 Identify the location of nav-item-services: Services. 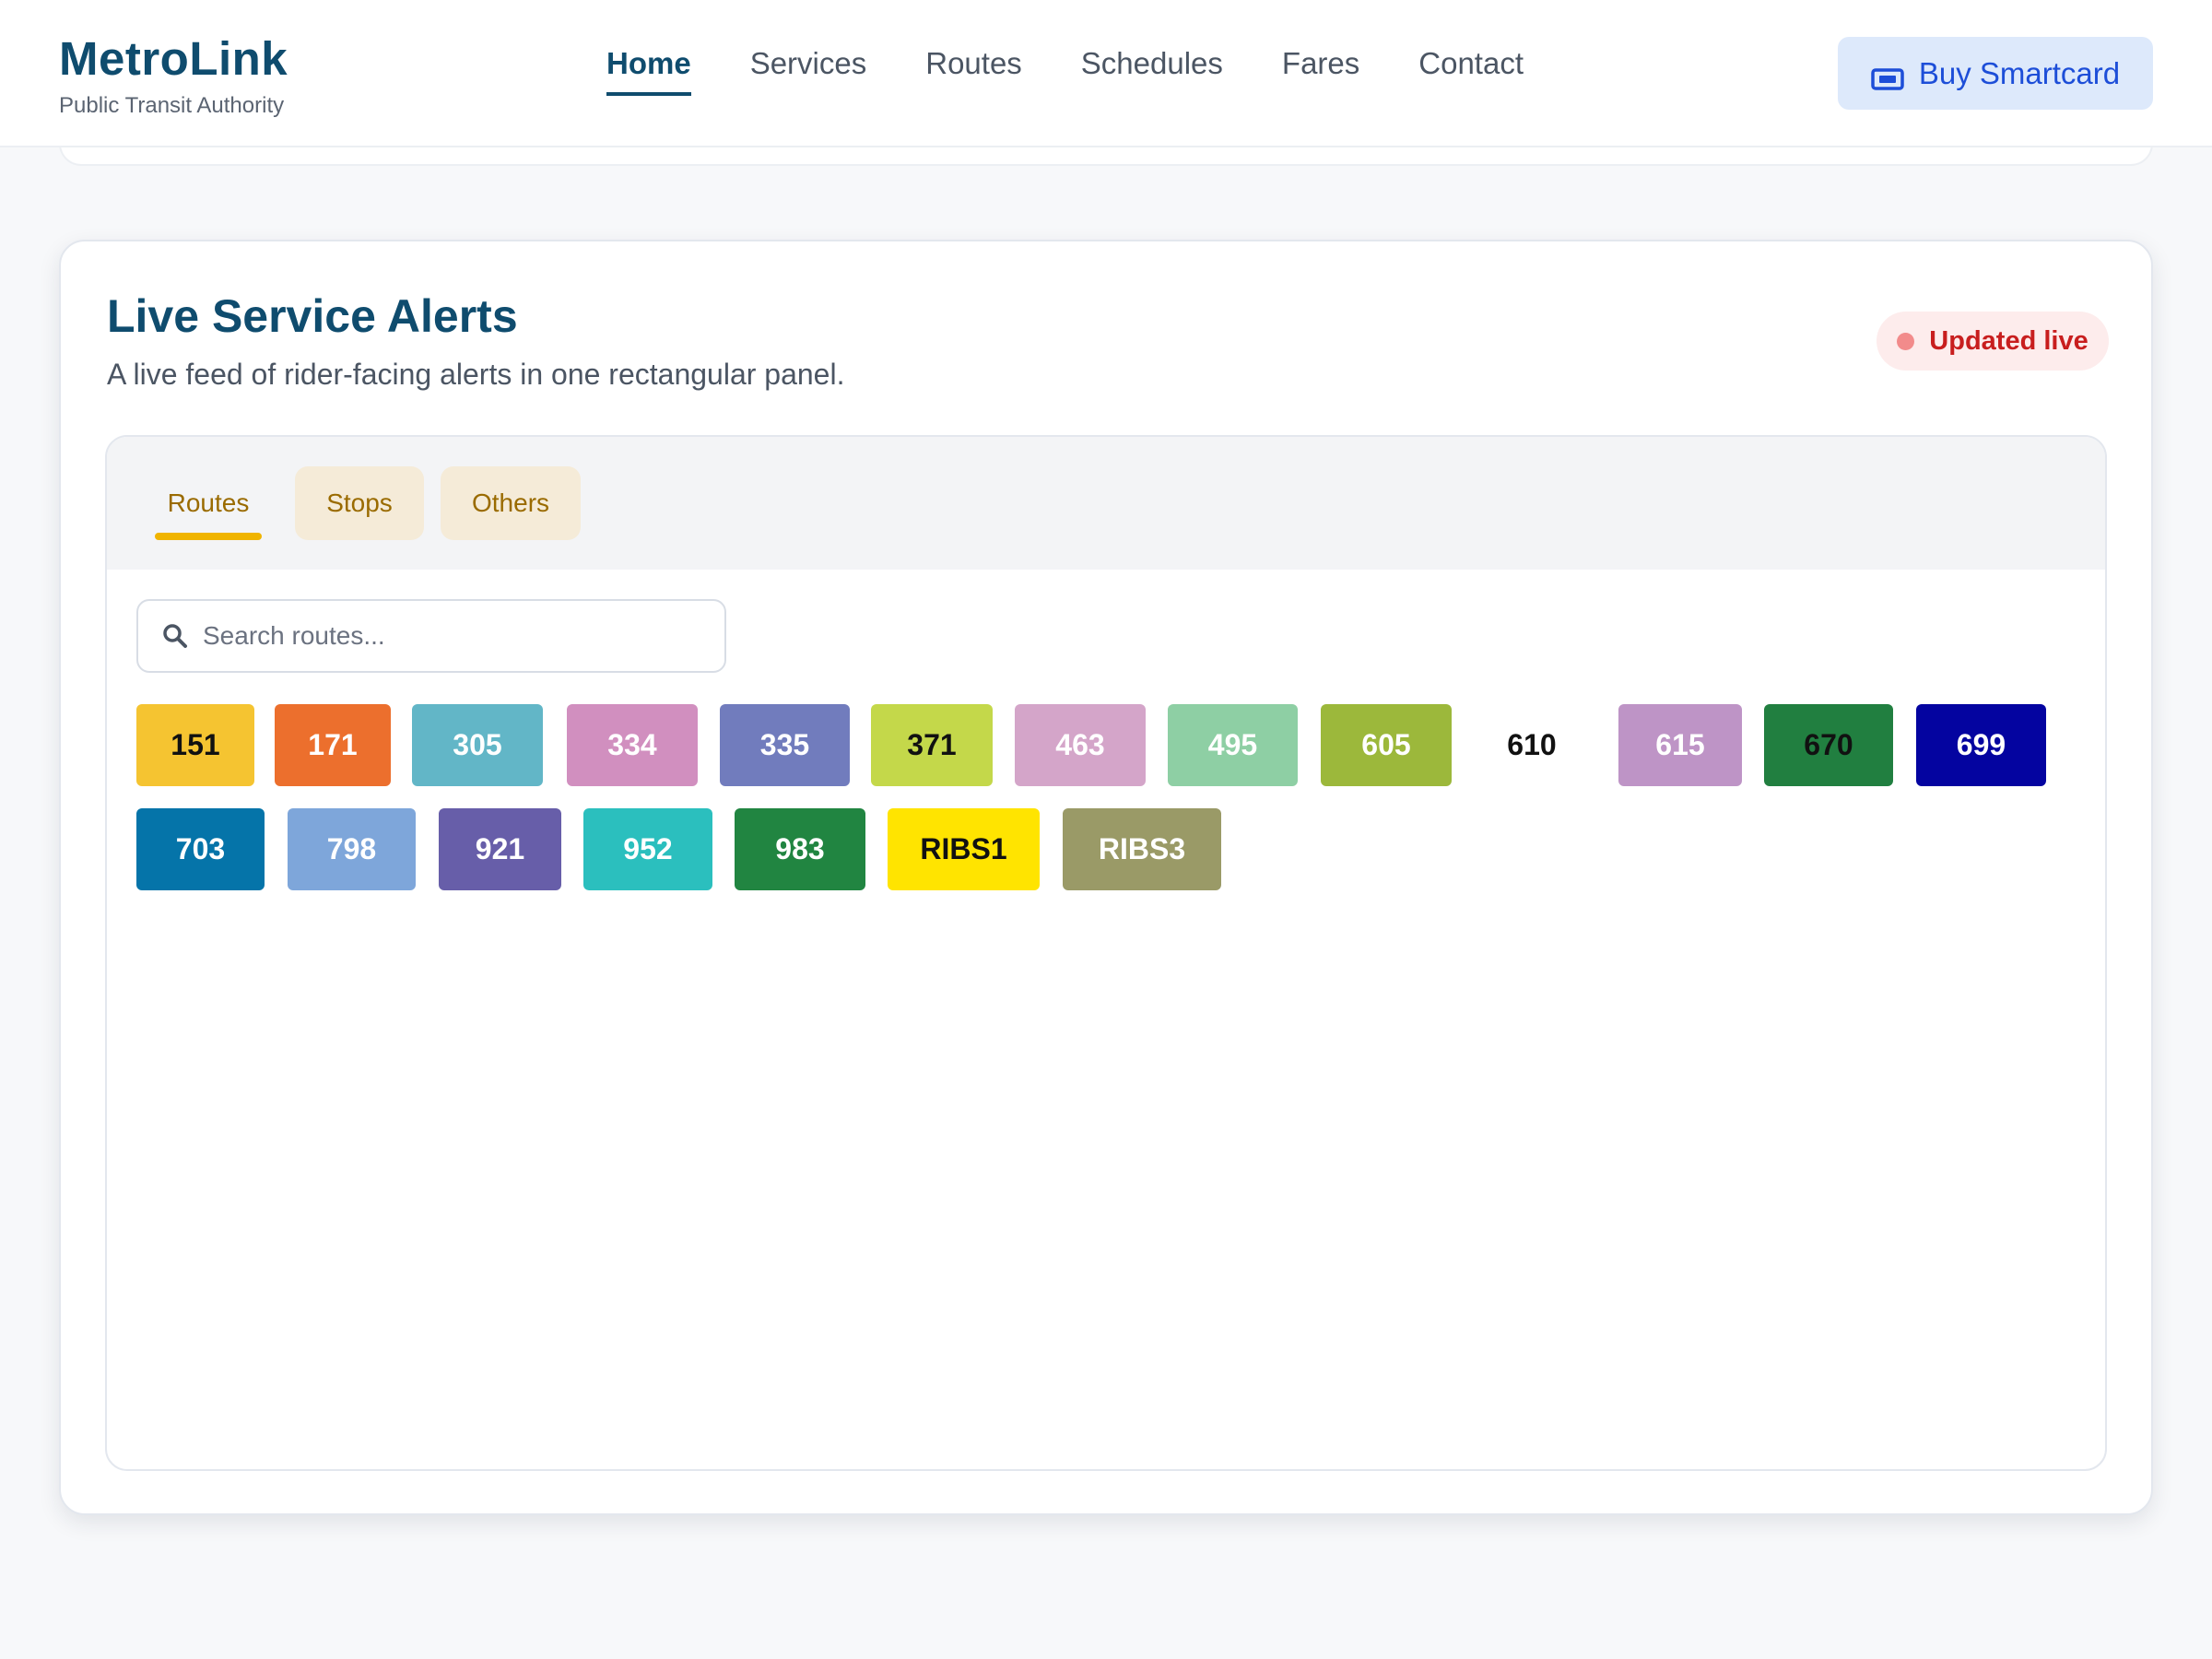
(808, 71).